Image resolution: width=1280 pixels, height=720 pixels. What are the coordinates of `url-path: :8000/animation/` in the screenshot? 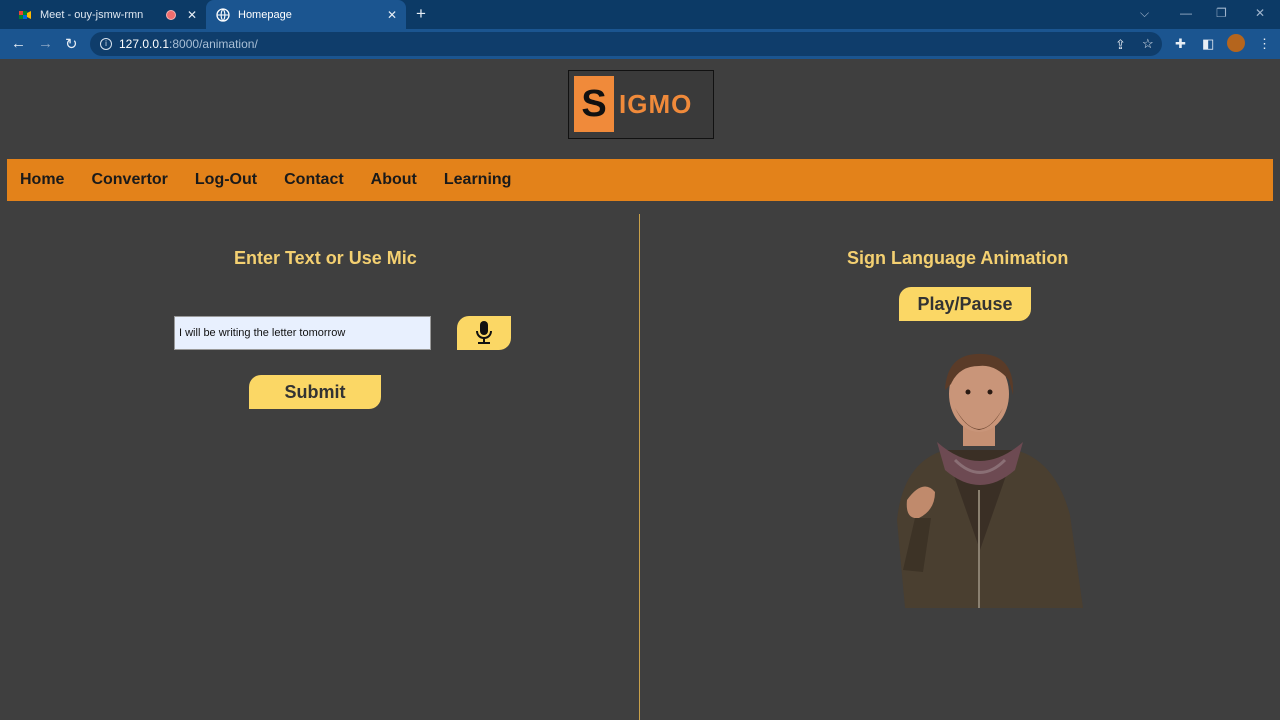 It's located at (213, 44).